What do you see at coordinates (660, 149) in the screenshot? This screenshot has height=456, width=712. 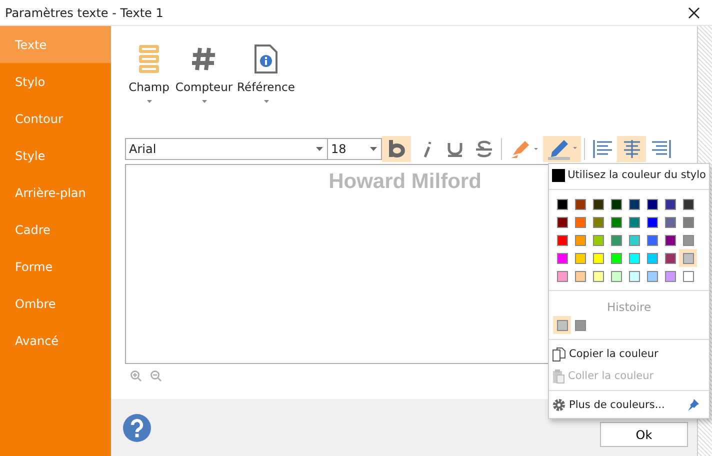 I see `align-right-icon` at bounding box center [660, 149].